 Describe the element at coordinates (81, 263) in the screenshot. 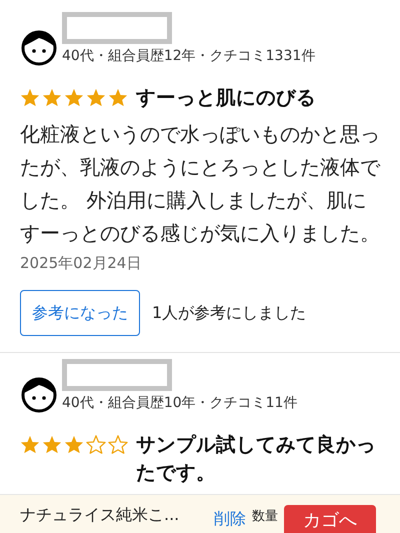

I see `review-date: 2025年02月24日` at that location.